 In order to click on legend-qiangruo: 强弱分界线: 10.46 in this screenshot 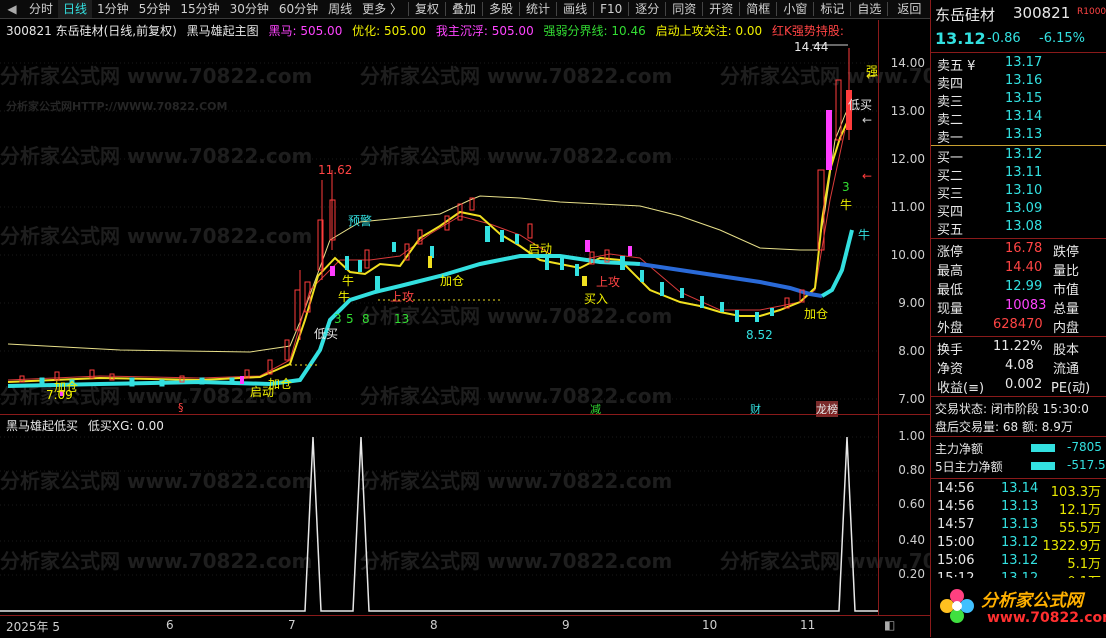, I will do `click(594, 31)`.